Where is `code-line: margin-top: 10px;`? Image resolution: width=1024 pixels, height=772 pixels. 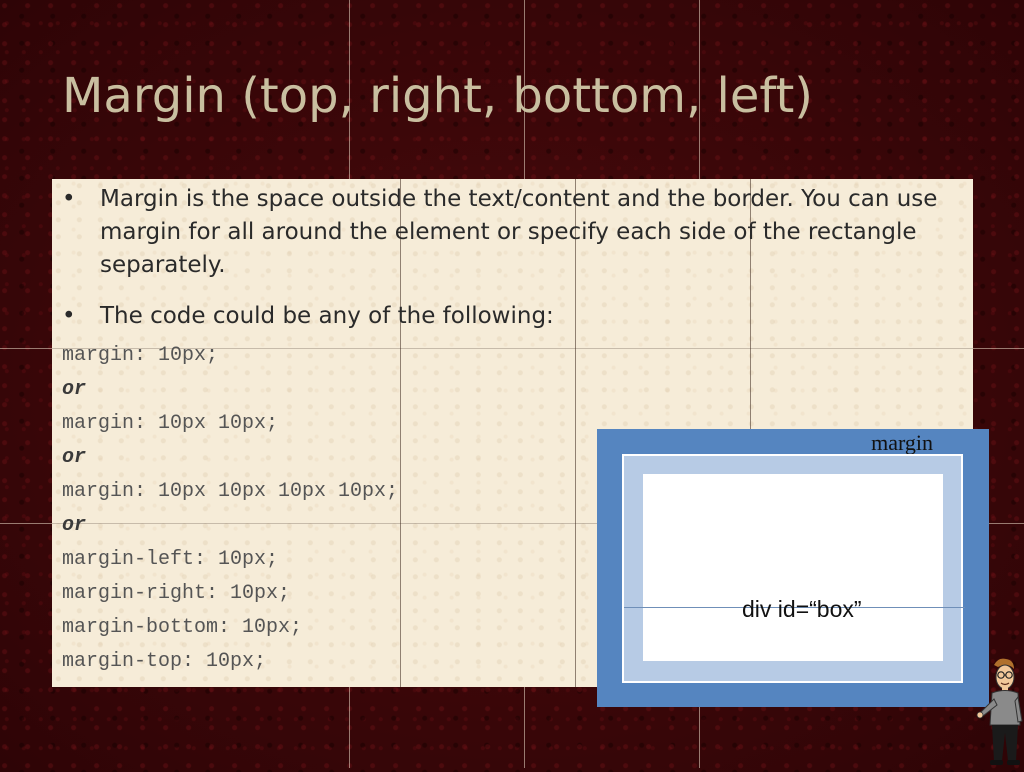 code-line: margin-top: 10px; is located at coordinates (164, 661).